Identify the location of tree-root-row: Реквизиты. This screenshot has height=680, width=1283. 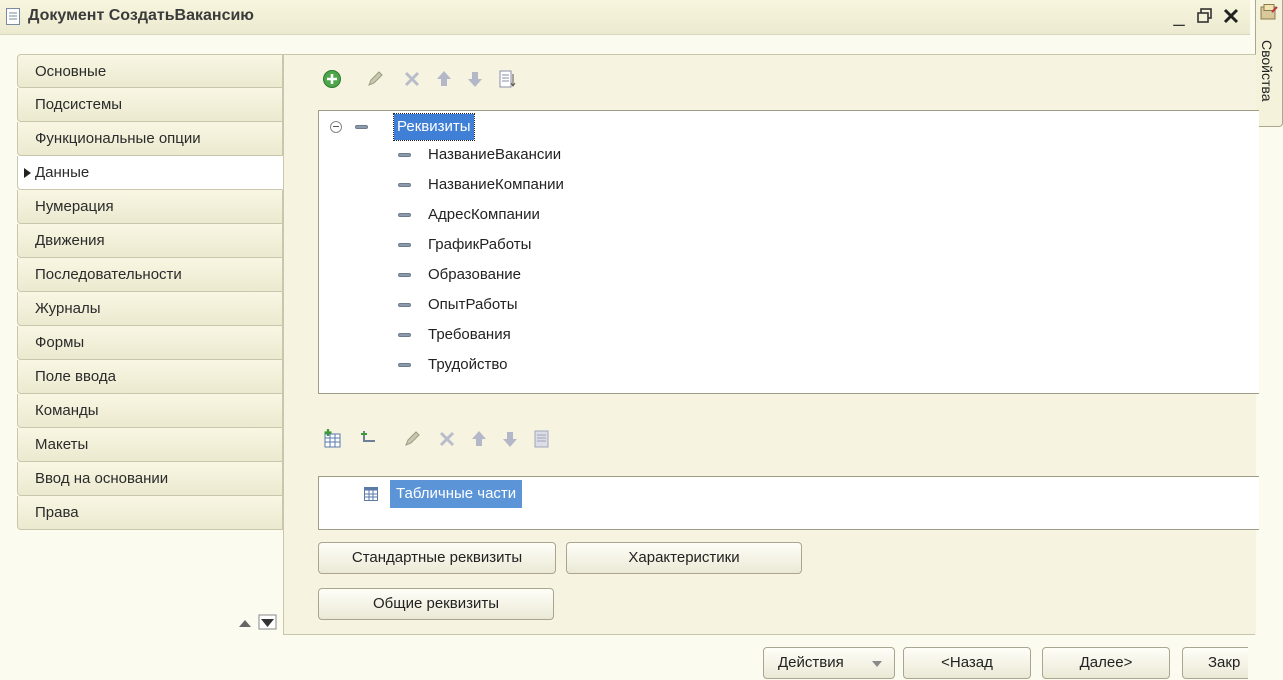
(469, 127).